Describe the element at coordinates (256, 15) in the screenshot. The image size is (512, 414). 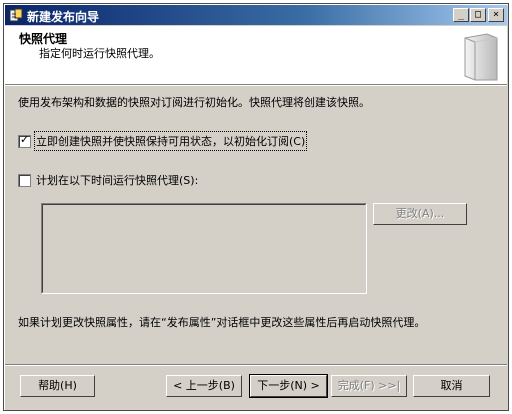
I see `title-bar: 新建发布向导 _ □ ×` at that location.